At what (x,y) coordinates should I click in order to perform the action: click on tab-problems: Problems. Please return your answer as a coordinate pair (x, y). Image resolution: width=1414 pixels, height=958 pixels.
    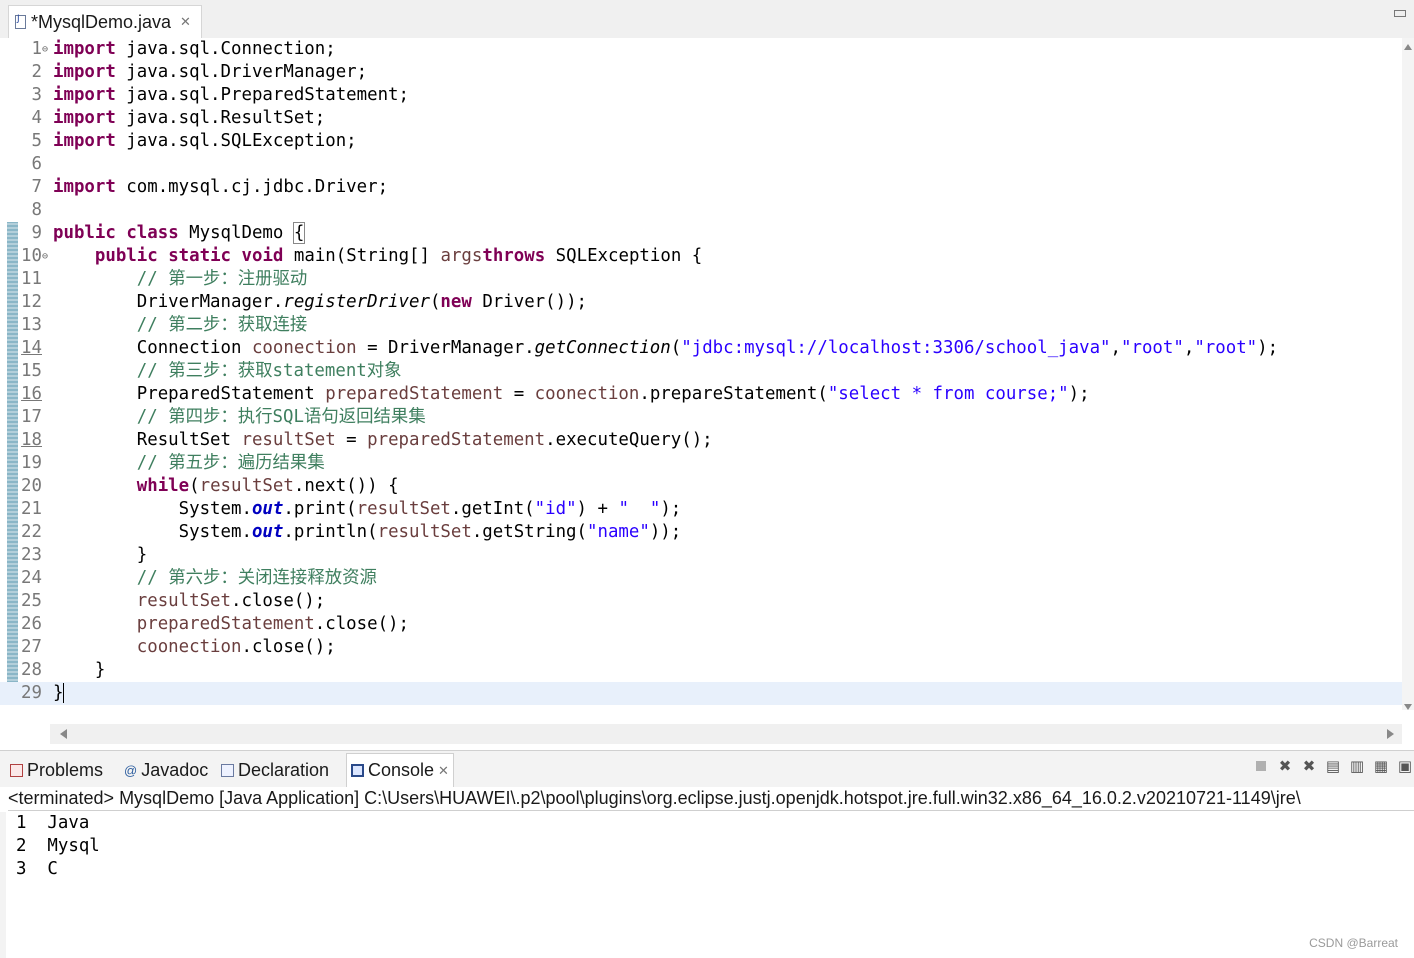
    Looking at the image, I should click on (56, 770).